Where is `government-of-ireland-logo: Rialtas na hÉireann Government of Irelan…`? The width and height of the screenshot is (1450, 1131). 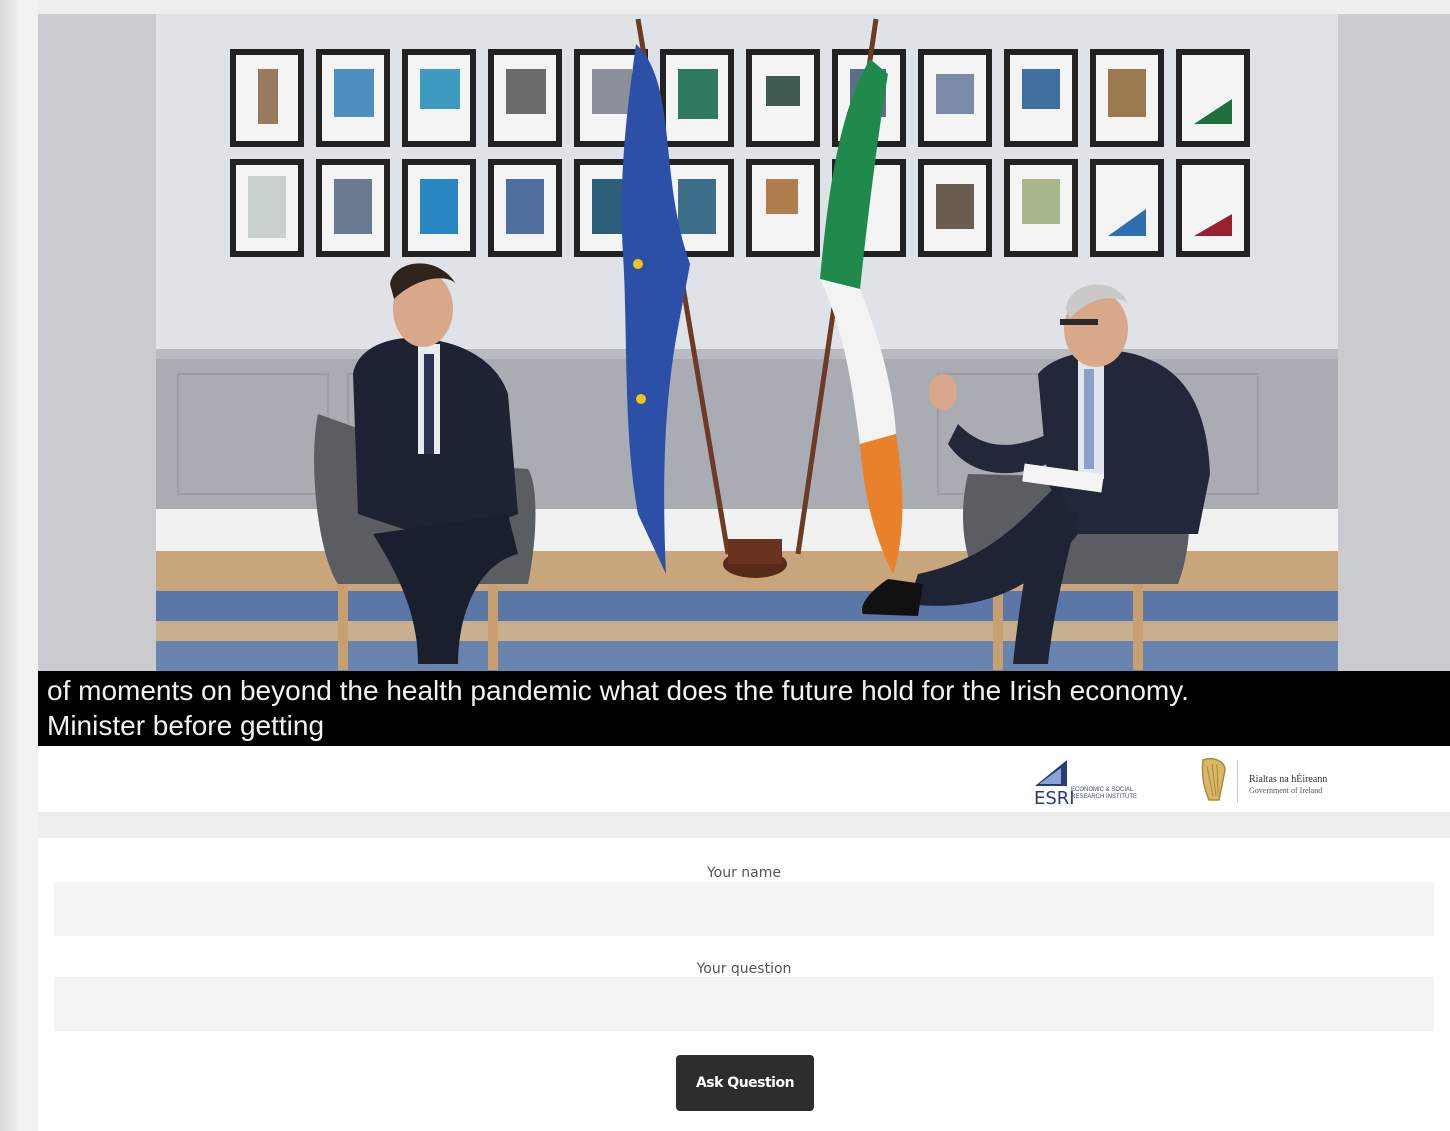
government-of-ireland-logo: Rialtas na hÉireann Government of Irelan… is located at coordinates (1293, 780).